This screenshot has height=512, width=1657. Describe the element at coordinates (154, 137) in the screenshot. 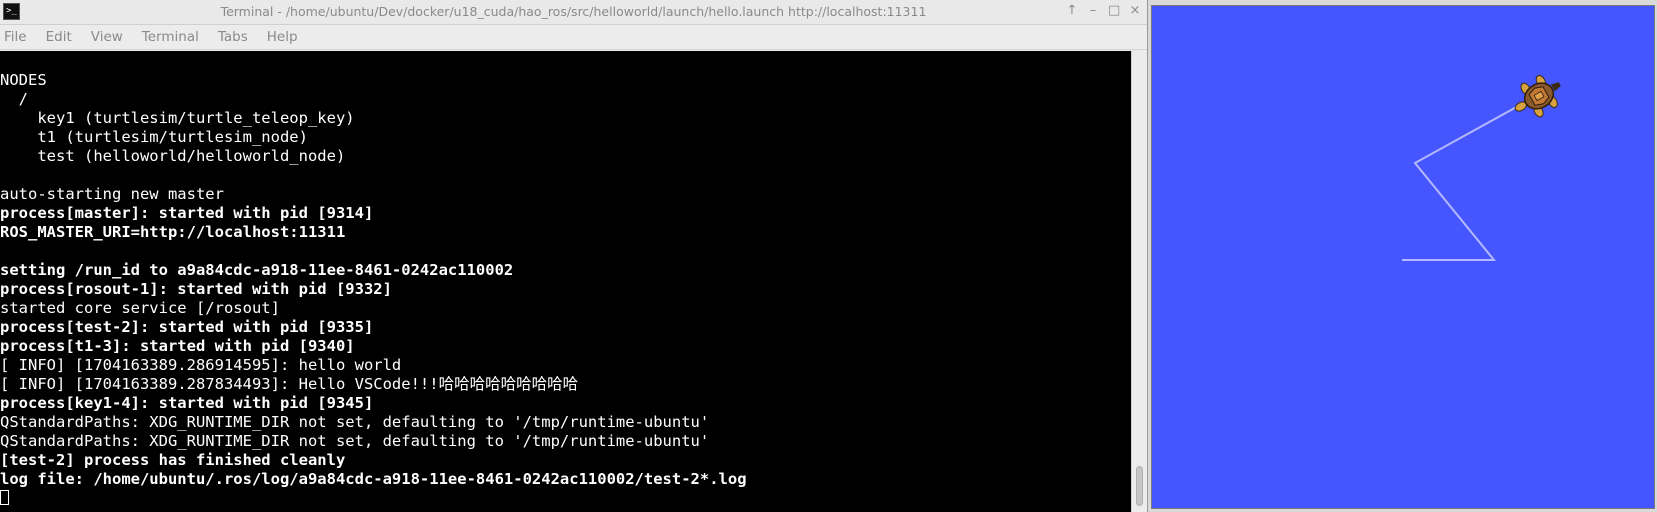

I see `terminal-line: t1 (turtlesim/turtlesim_node)` at that location.